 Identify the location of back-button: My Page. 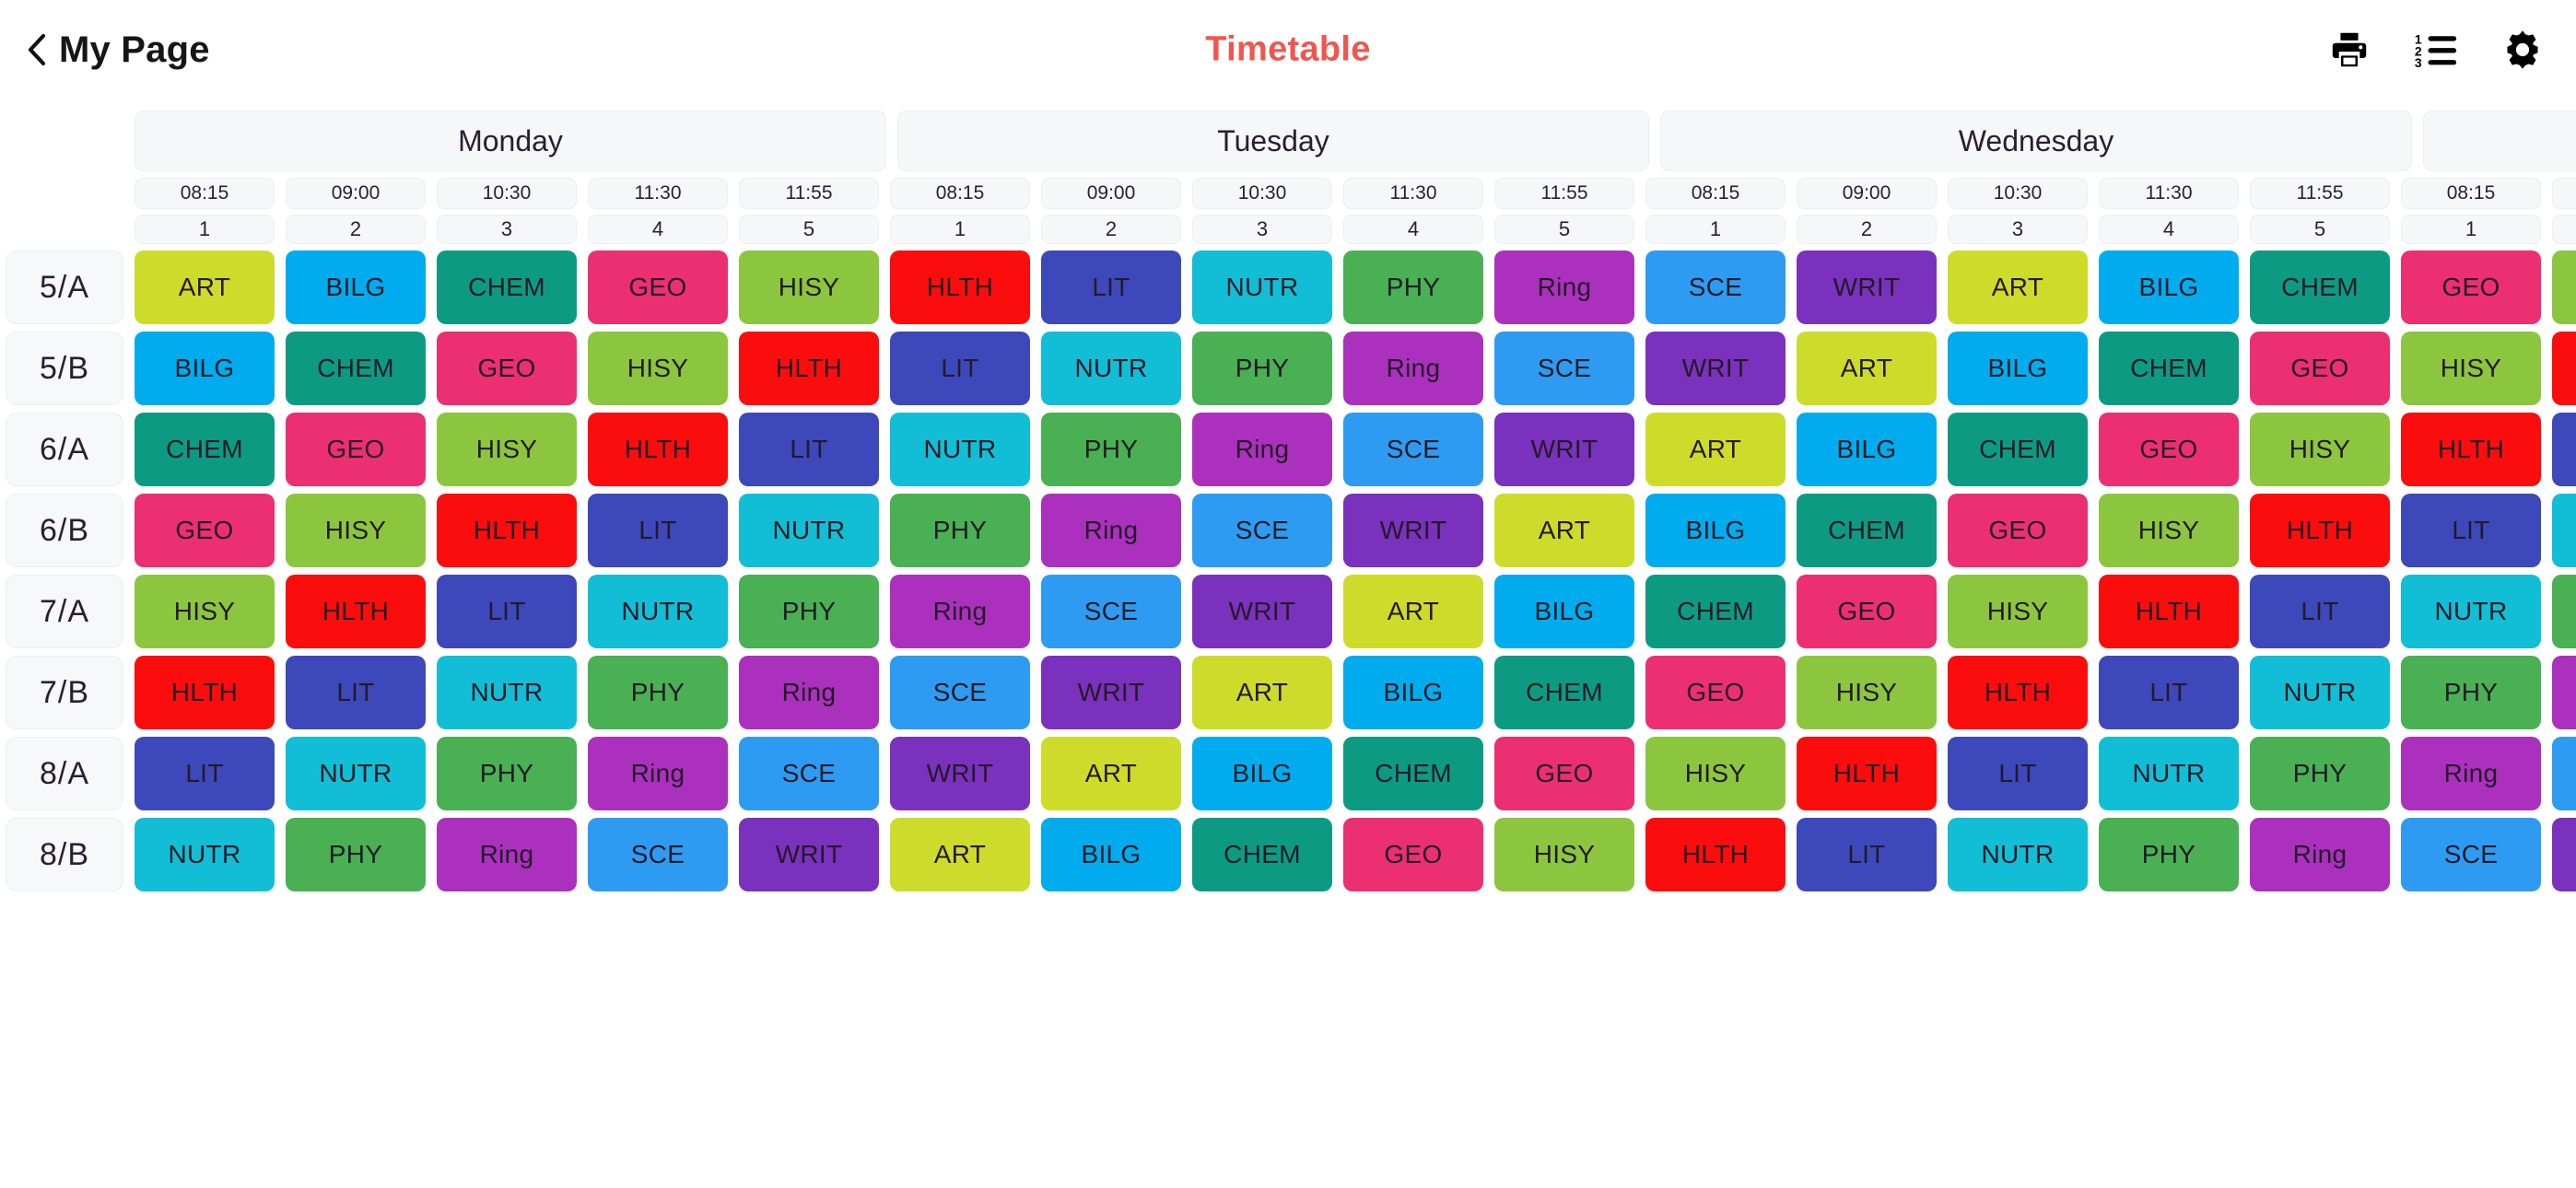
(118, 50).